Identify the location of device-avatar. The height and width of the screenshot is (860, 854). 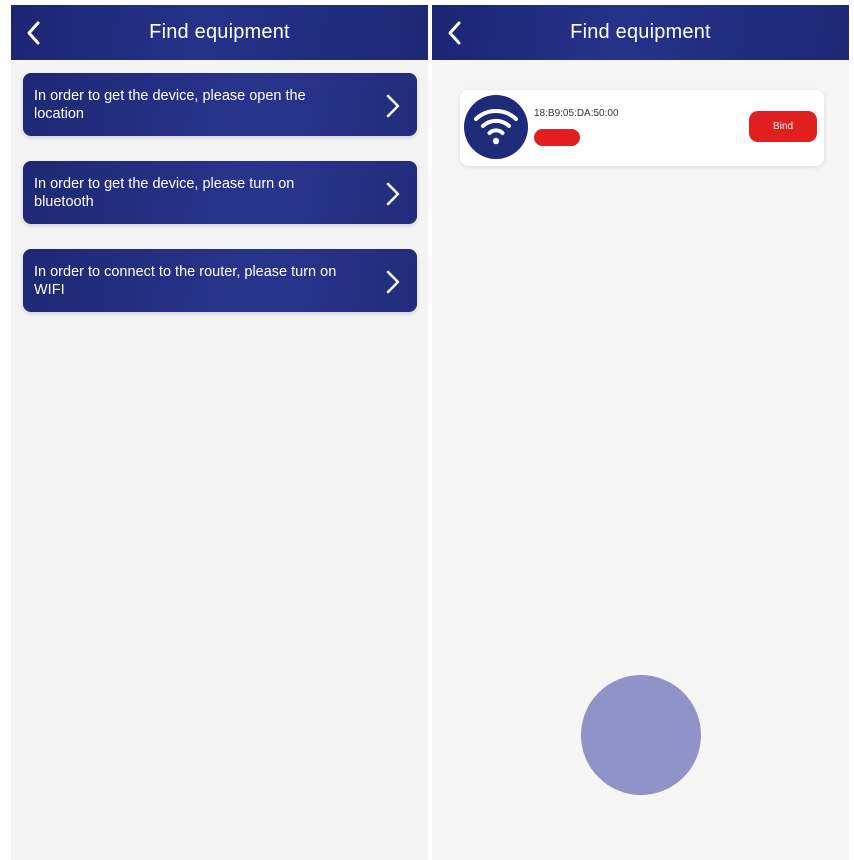
(496, 127).